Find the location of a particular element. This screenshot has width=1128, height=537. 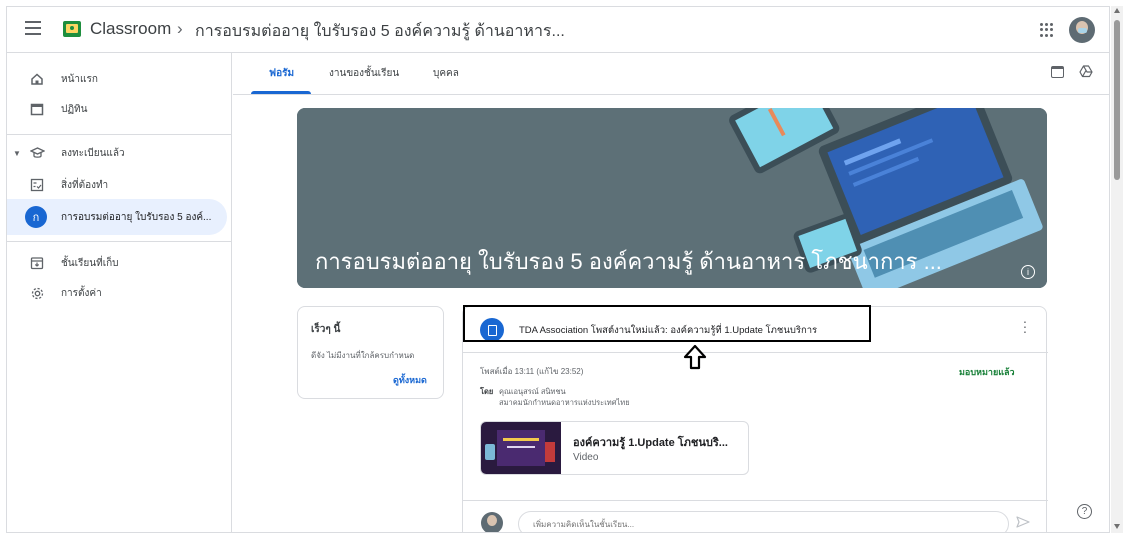

class-info-icon: i is located at coordinates (1028, 272).